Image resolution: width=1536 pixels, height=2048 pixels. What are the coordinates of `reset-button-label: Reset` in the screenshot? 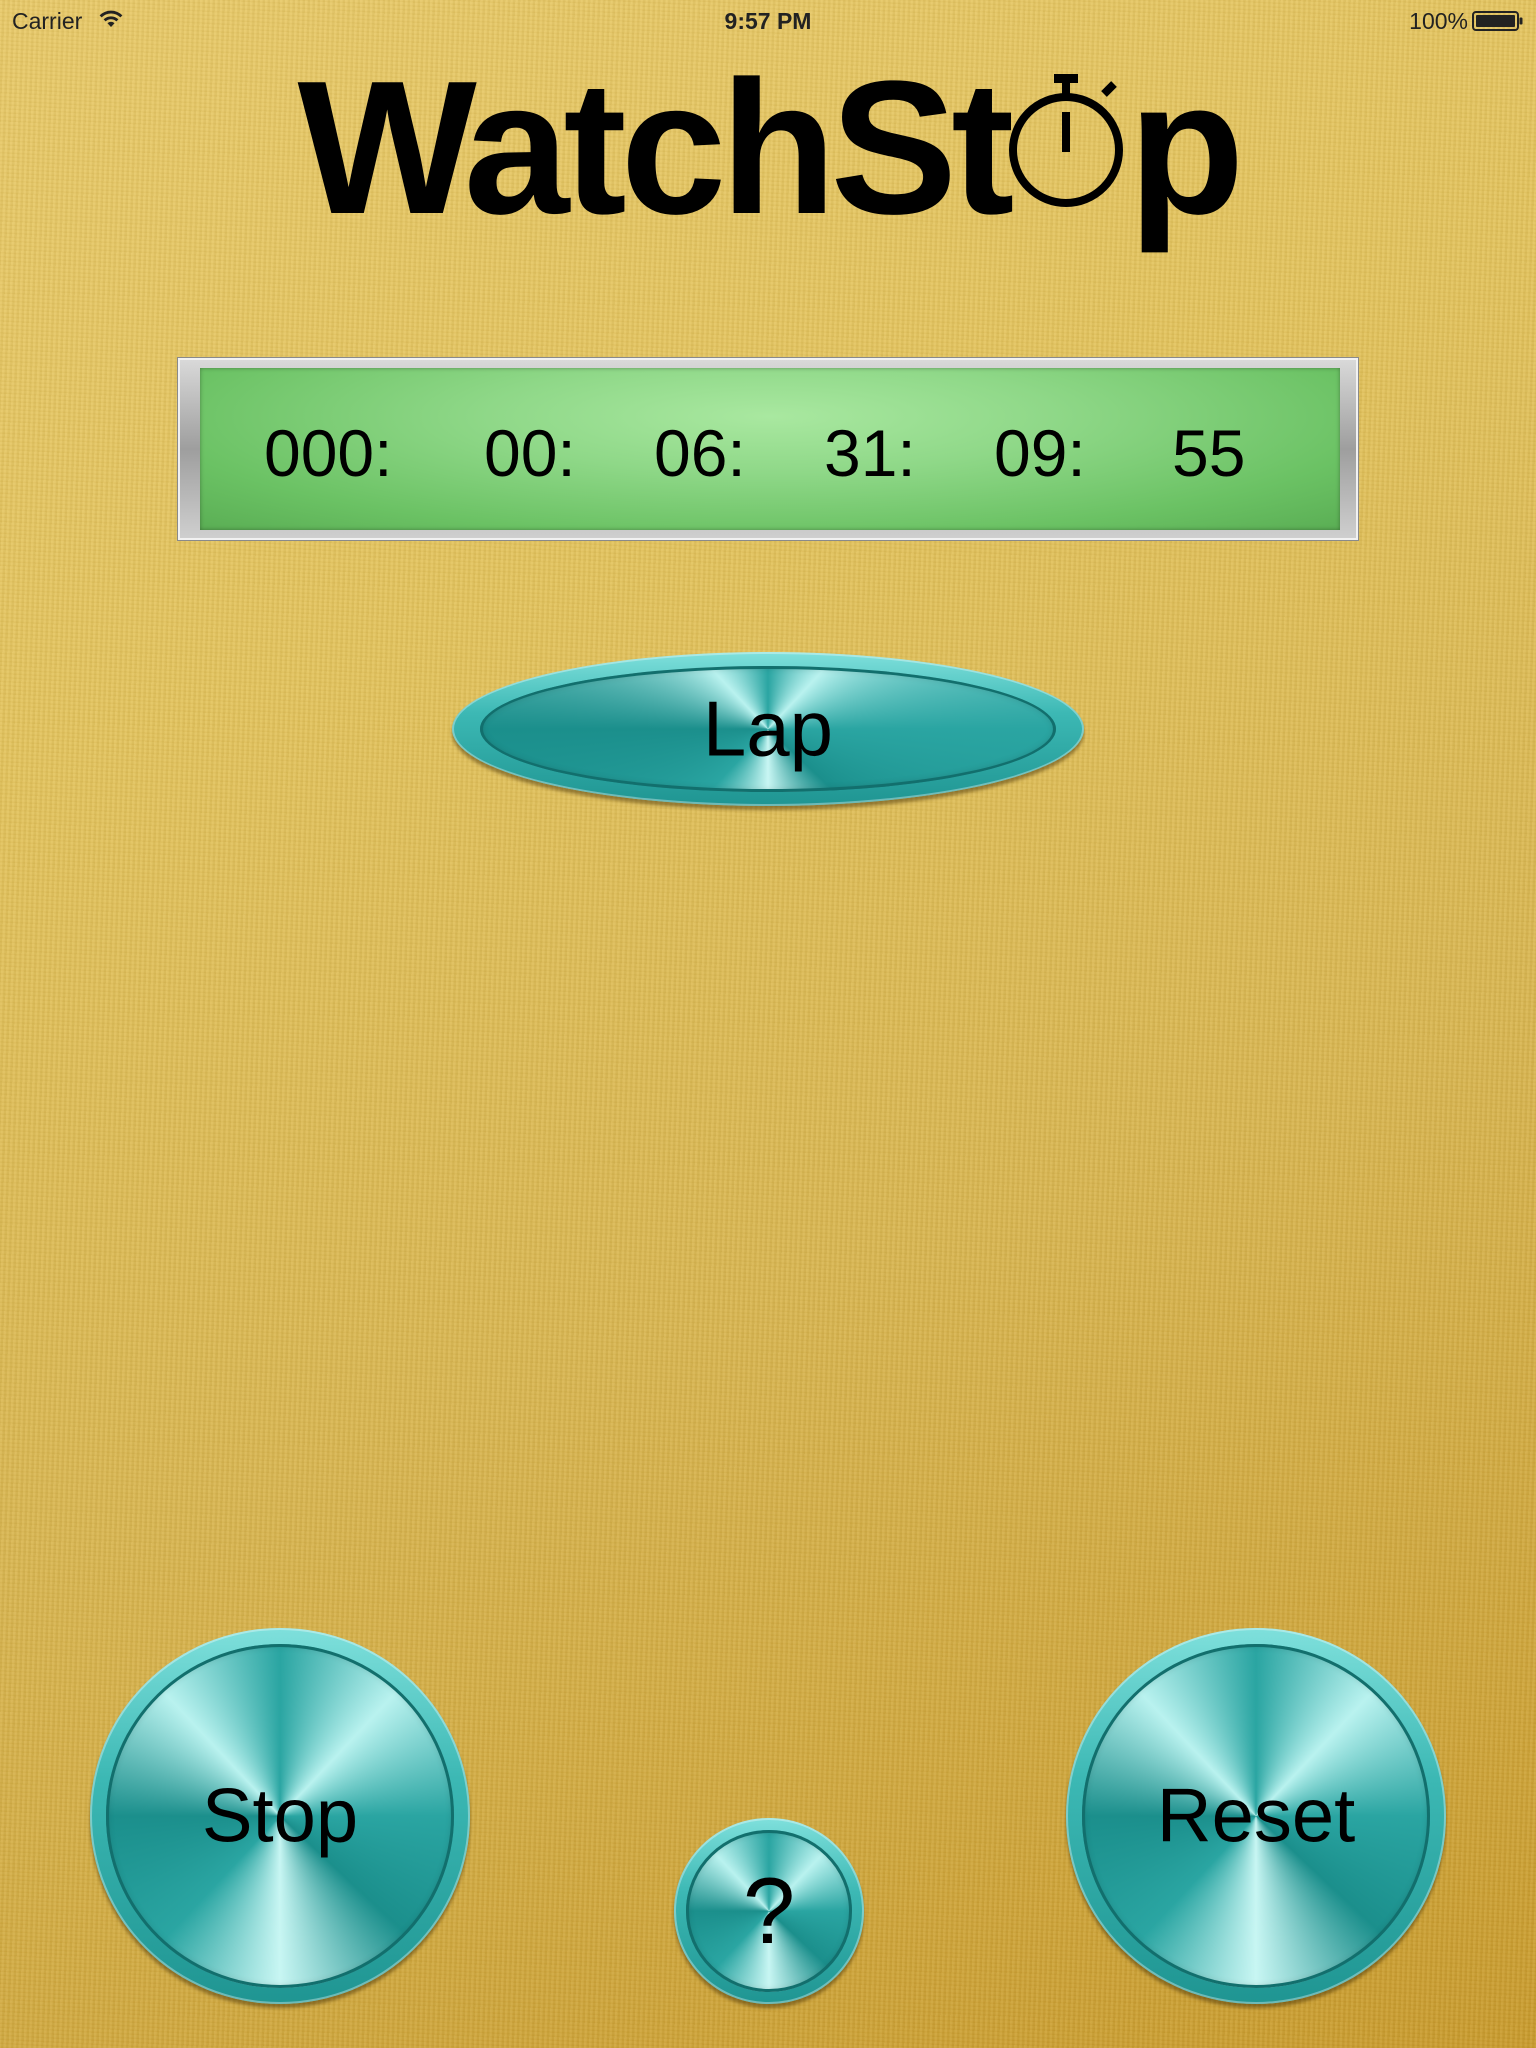 It's located at (1256, 1816).